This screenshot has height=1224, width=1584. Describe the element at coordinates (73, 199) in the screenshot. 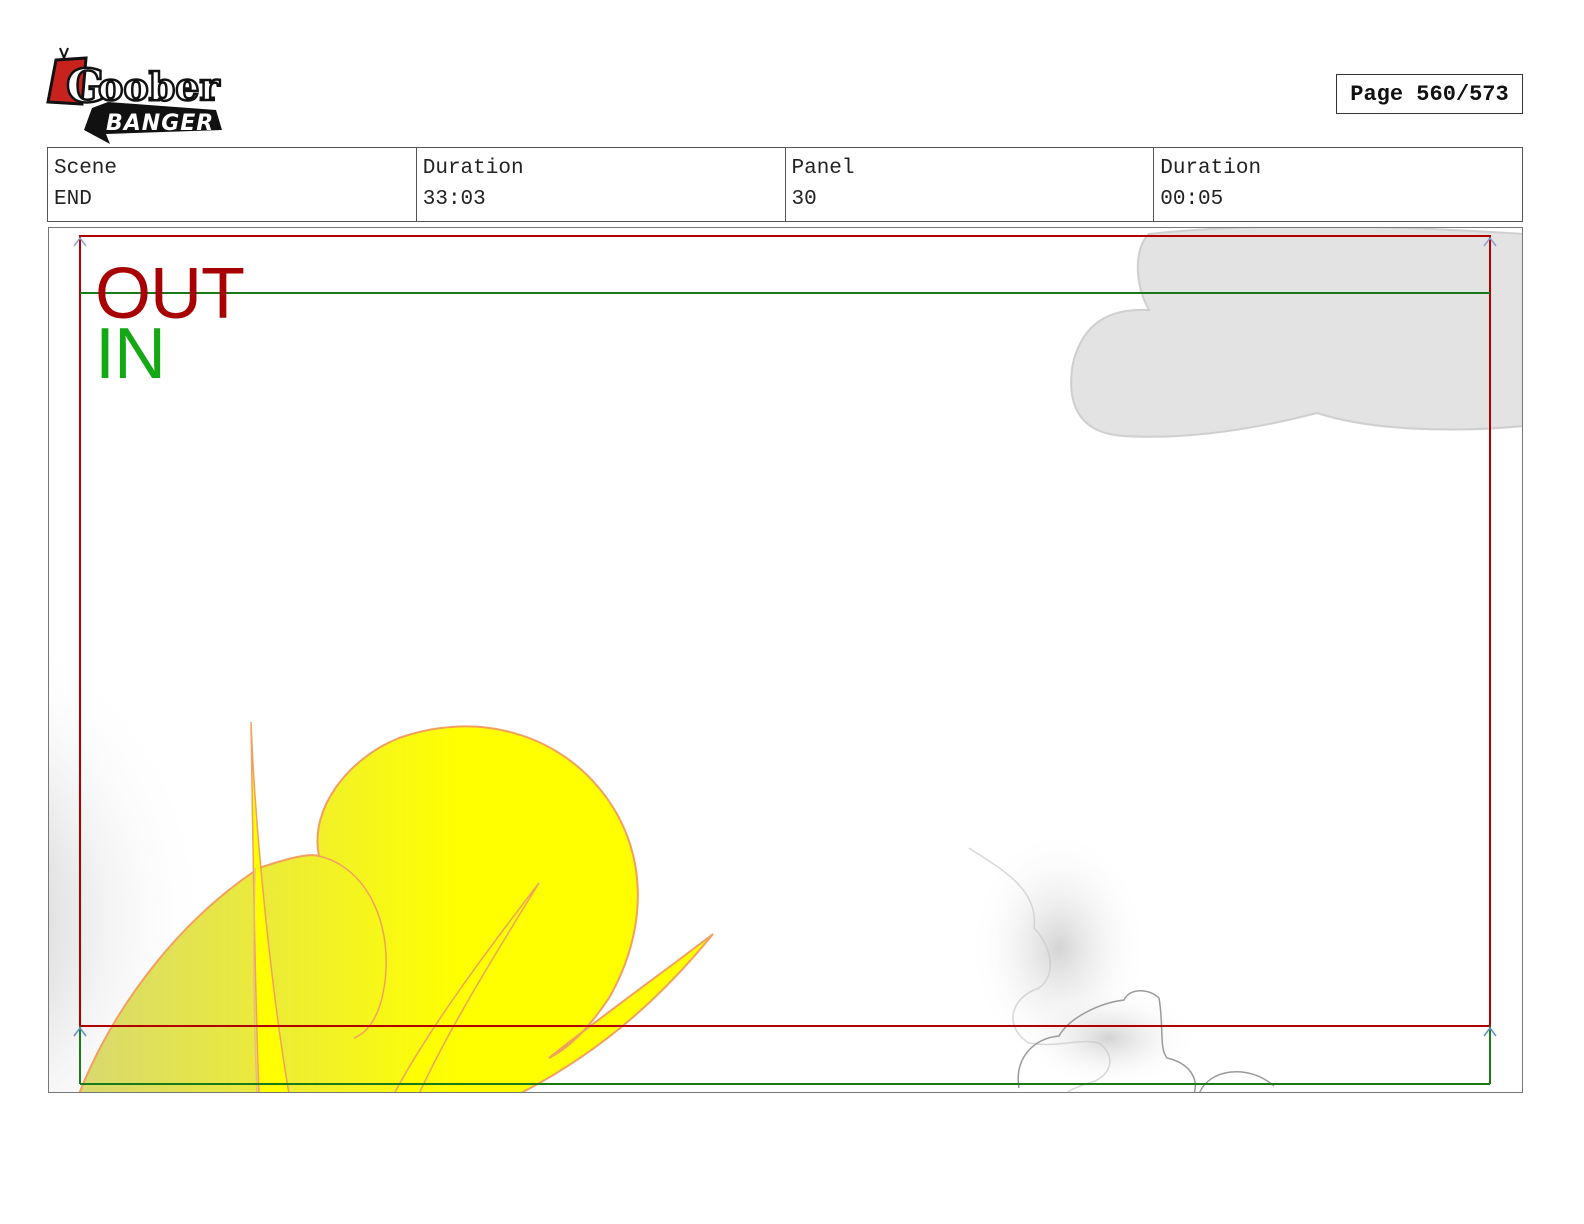

I see `scene-value: END` at that location.